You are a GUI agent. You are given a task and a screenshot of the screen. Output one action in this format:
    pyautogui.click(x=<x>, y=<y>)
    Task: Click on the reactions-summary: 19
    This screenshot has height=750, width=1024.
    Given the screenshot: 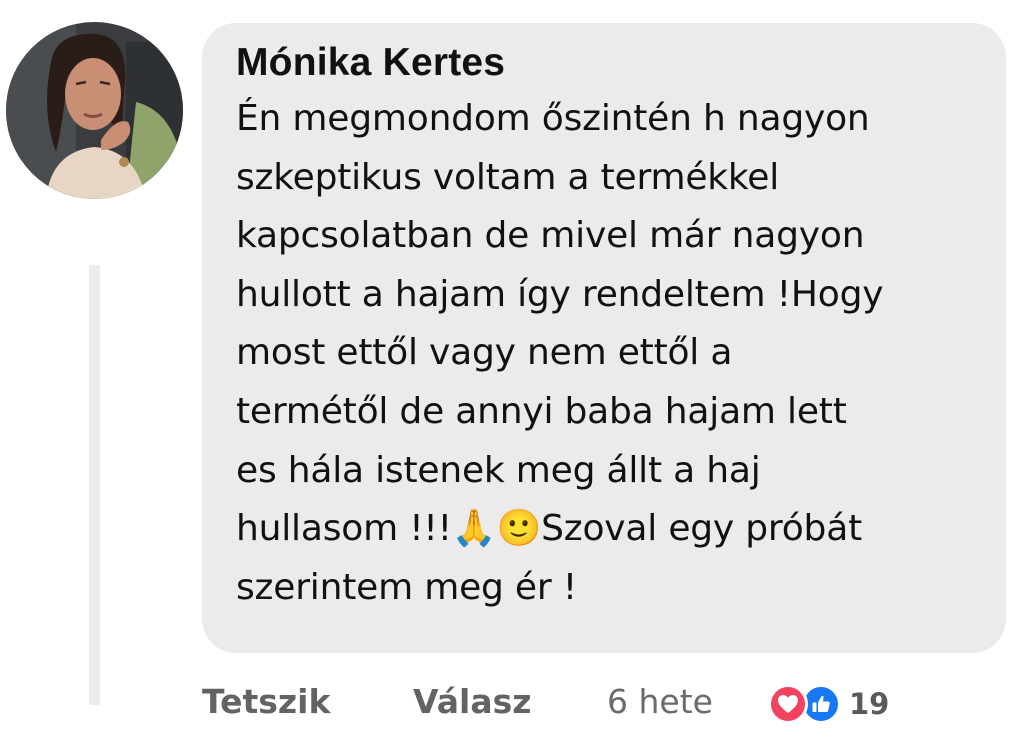 What is the action you would take?
    pyautogui.click(x=828, y=704)
    